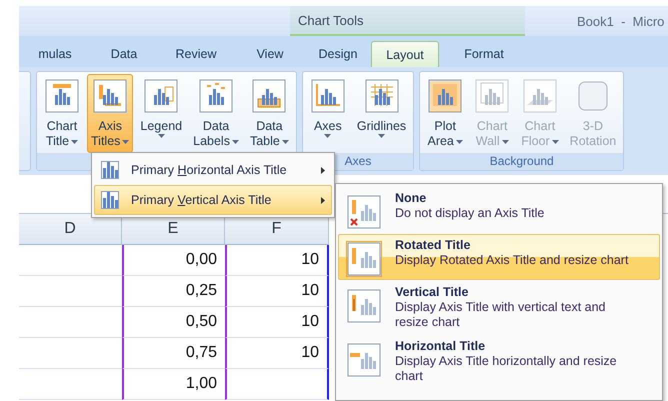  What do you see at coordinates (173, 260) in the screenshot?
I see `table-cell: 0,00` at bounding box center [173, 260].